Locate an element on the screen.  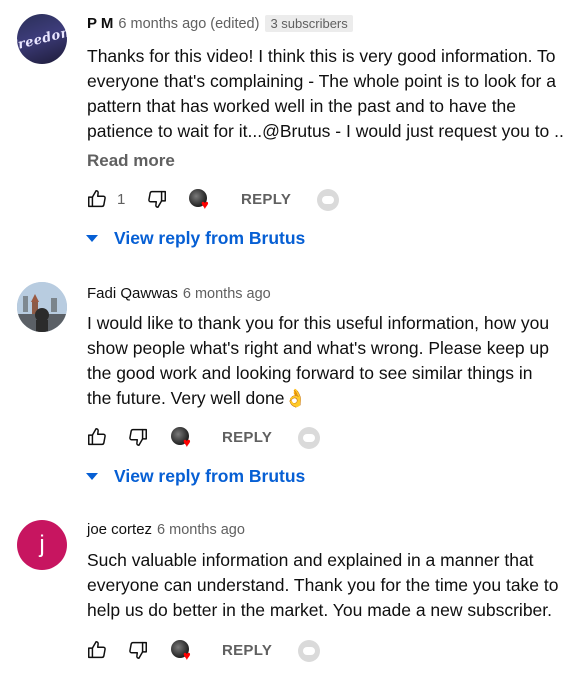
avatar: Freedom is located at coordinates (42, 39).